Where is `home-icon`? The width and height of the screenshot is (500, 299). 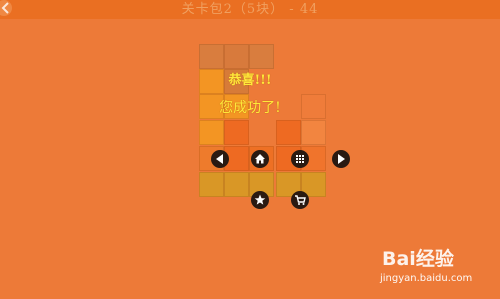 home-icon is located at coordinates (260, 159).